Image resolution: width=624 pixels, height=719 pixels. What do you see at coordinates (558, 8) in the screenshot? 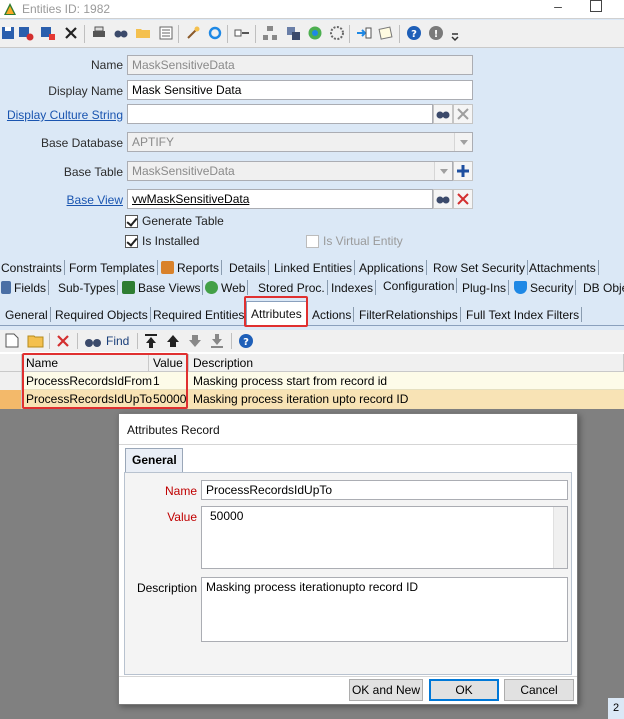
I see `minimize-button: –` at bounding box center [558, 8].